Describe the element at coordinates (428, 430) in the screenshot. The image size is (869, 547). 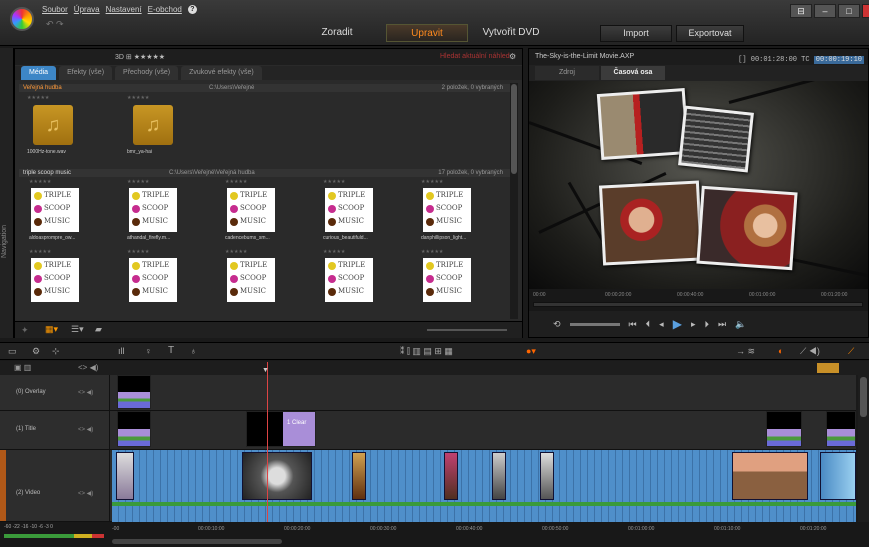
I see `track-title: (1) Title <> ◀) 1 Clear` at that location.